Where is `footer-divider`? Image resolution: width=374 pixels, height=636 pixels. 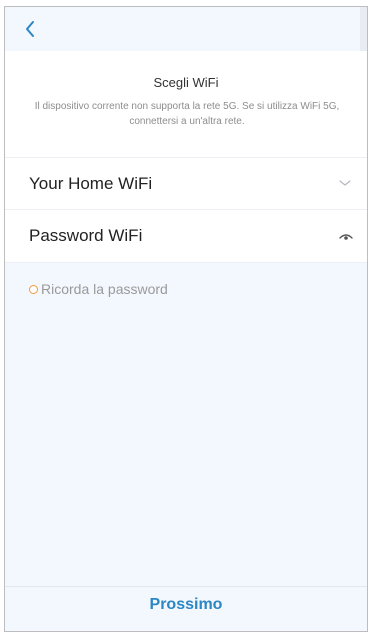 footer-divider is located at coordinates (186, 586).